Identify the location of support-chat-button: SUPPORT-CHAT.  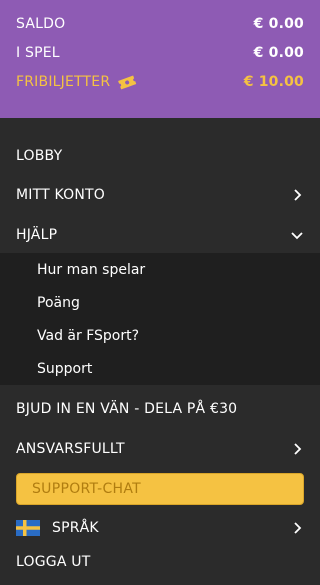
(160, 489).